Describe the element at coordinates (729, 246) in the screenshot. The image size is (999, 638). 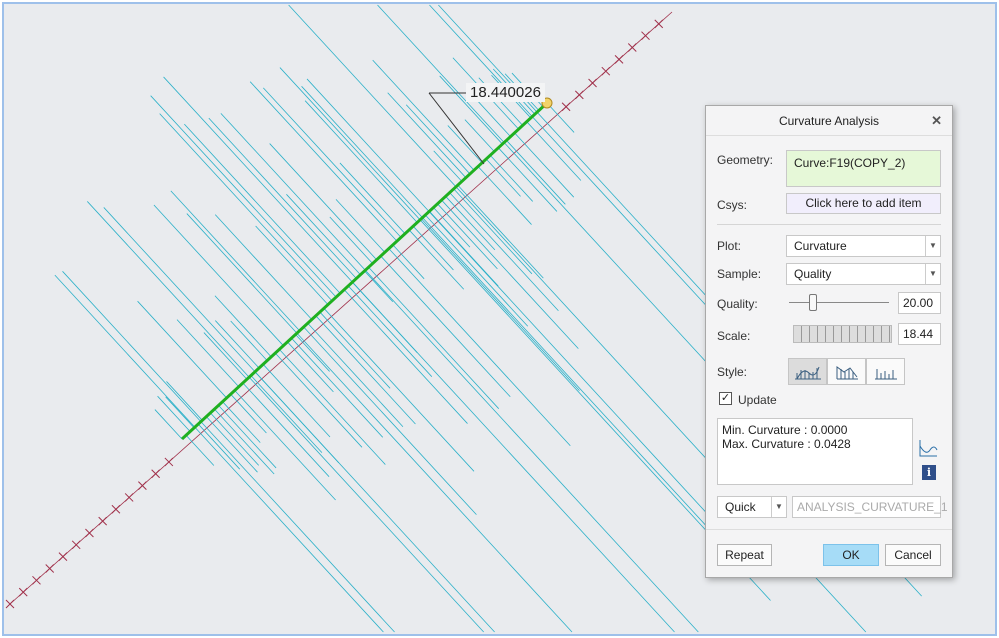
I see `plot-label: Plot:` at that location.